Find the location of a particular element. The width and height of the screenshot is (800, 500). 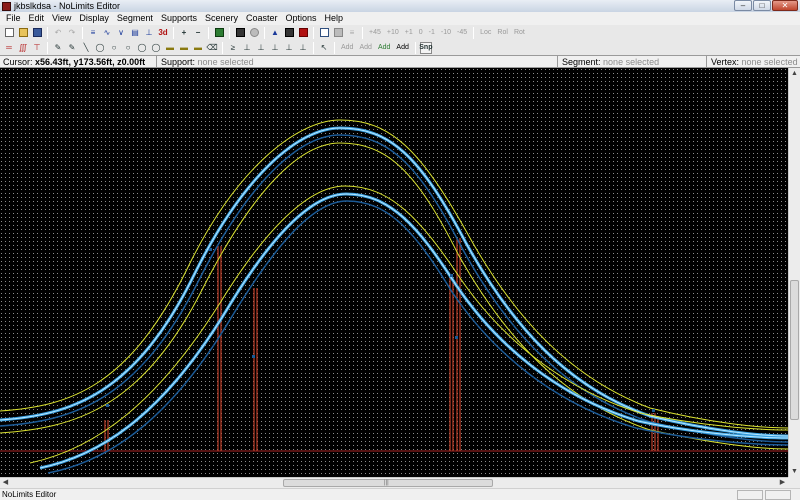

scroll-grip-icon: ||| is located at coordinates (386, 483).